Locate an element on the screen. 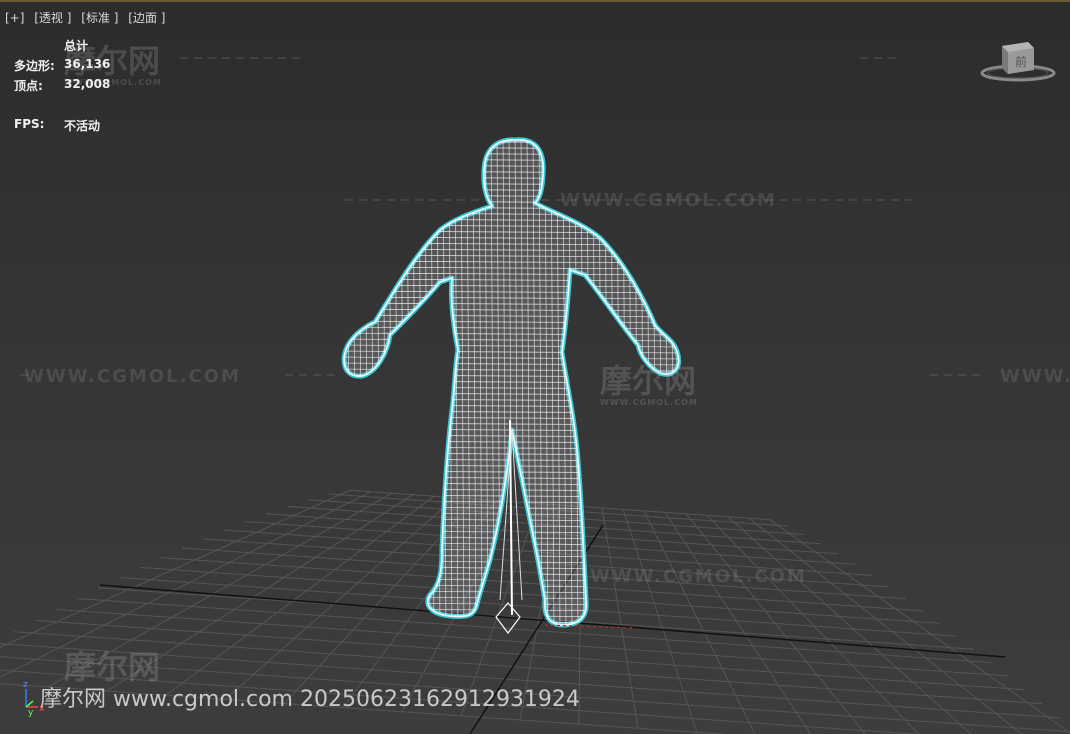  viewcube-face-label: 前 is located at coordinates (1021, 61).